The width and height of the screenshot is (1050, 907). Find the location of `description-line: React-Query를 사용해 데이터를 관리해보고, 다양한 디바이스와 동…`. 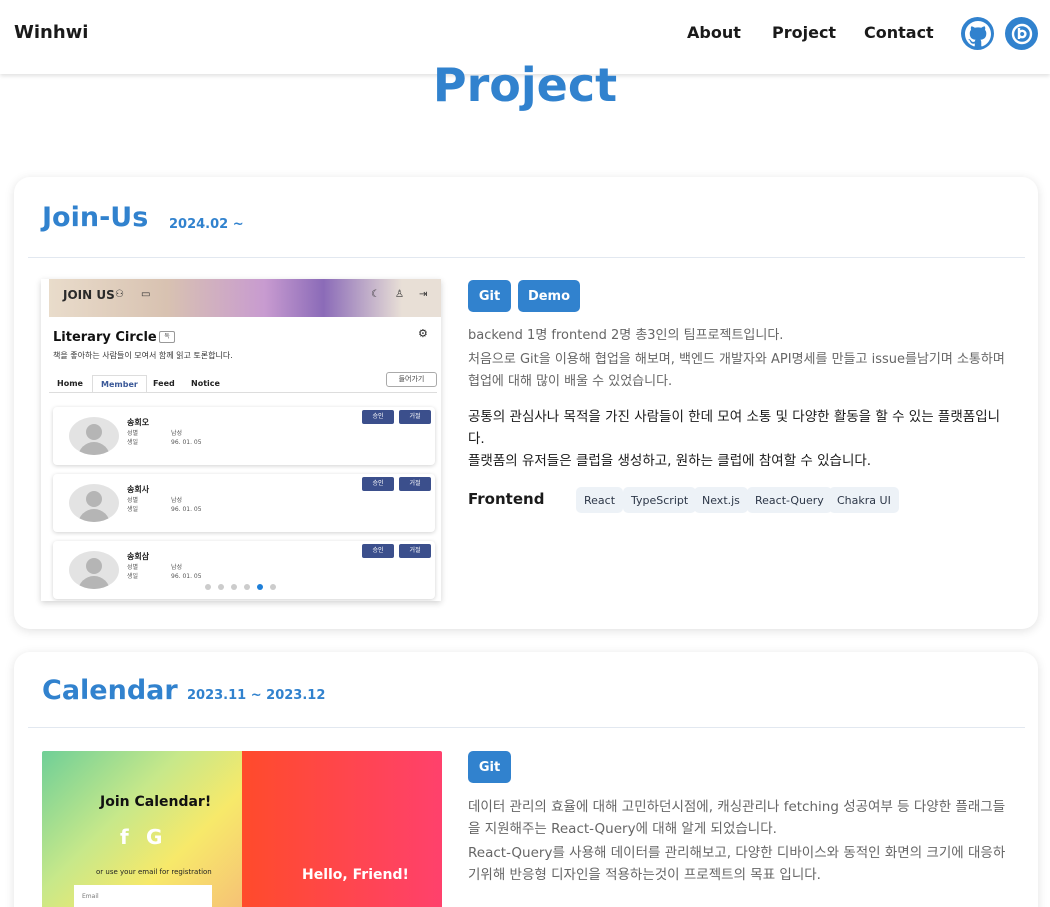

description-line: React-Query를 사용해 데이터를 관리해보고, 다양한 디바이스와 동… is located at coordinates (737, 864).